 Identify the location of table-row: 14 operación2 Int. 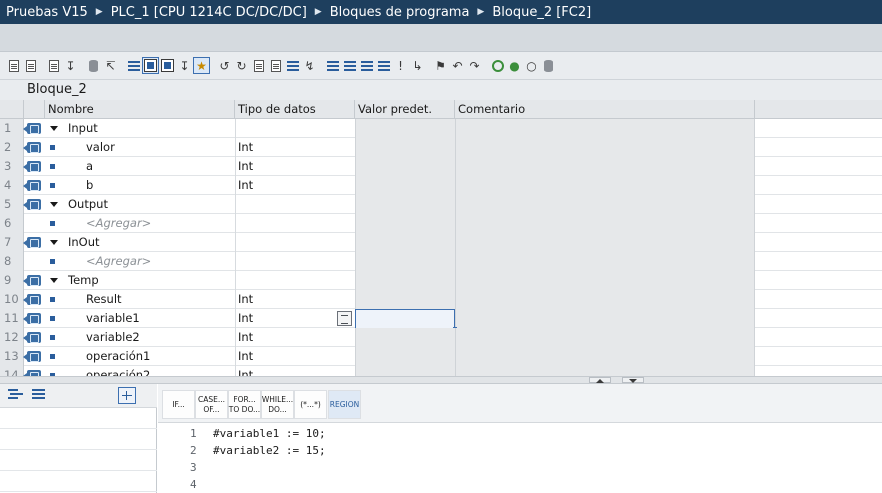
(441, 371).